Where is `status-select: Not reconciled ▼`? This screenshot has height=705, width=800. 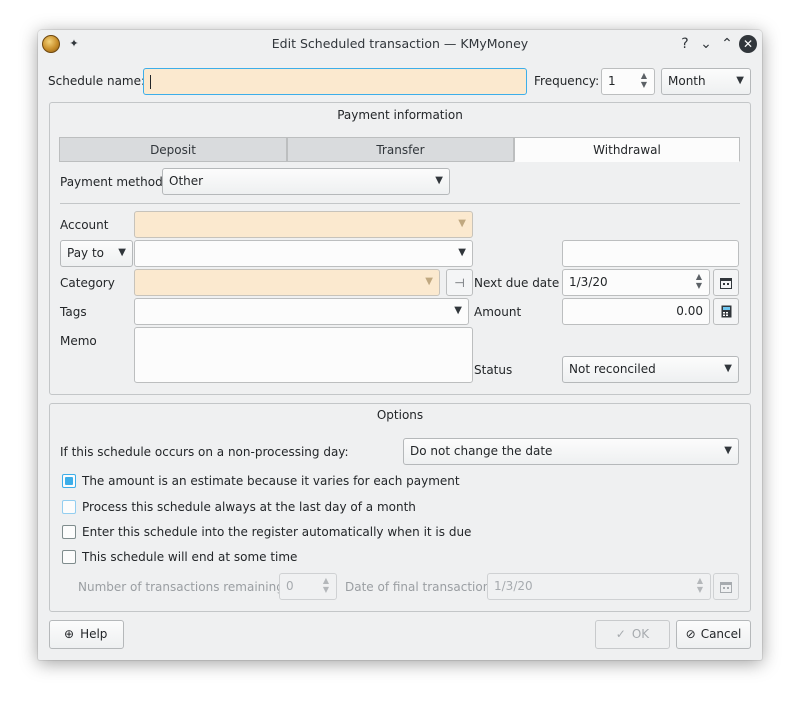
status-select: Not reconciled ▼ is located at coordinates (650, 369).